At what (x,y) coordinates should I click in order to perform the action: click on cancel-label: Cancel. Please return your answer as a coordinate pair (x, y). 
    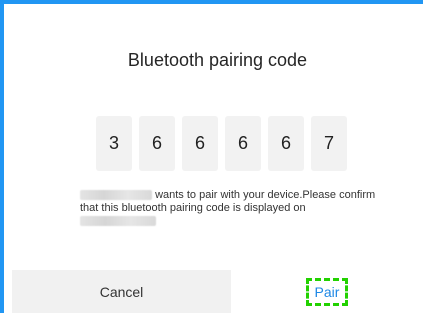
    Looking at the image, I should click on (121, 291).